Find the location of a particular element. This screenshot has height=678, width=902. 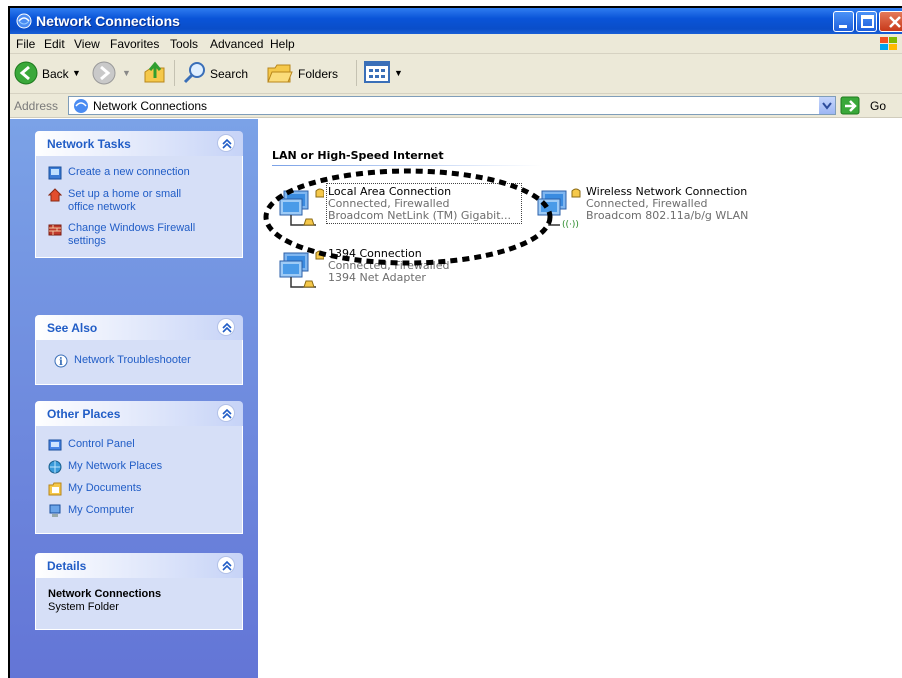

search-label: Search is located at coordinates (229, 74).